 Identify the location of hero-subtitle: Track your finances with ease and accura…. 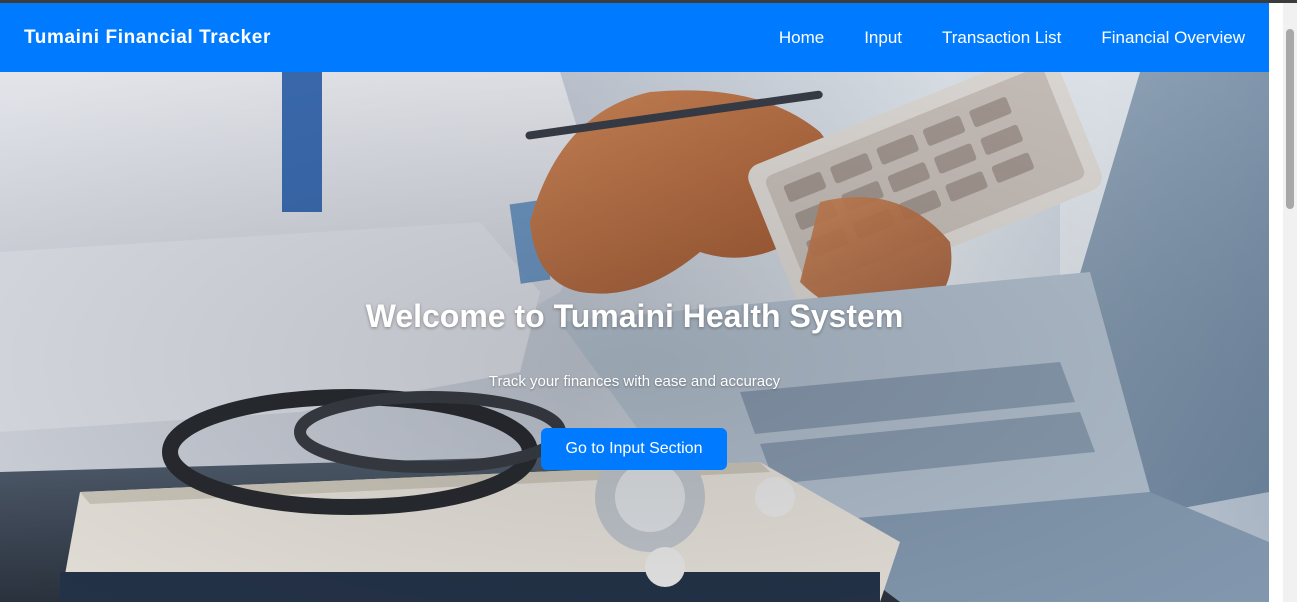
(634, 381).